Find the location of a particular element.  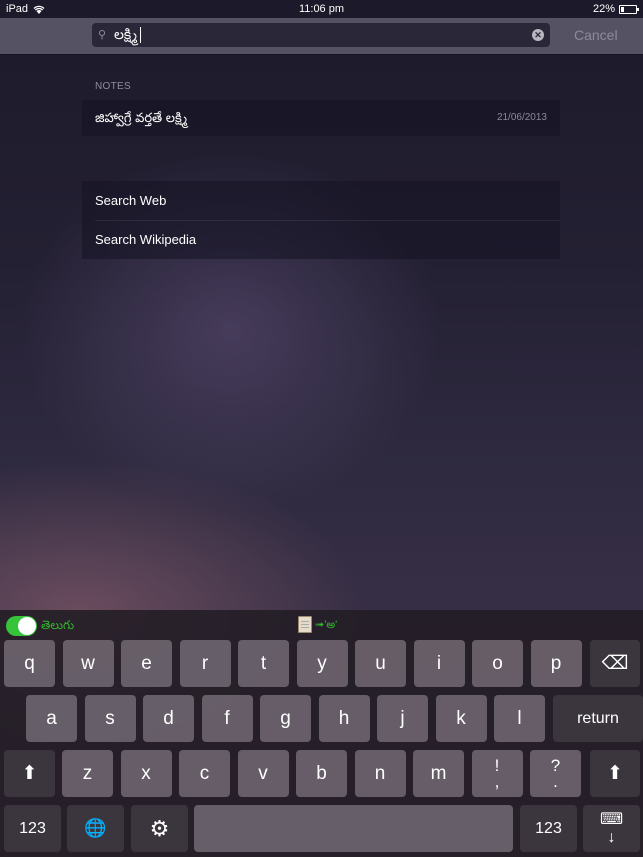

clear-icon: ✕ is located at coordinates (538, 35).